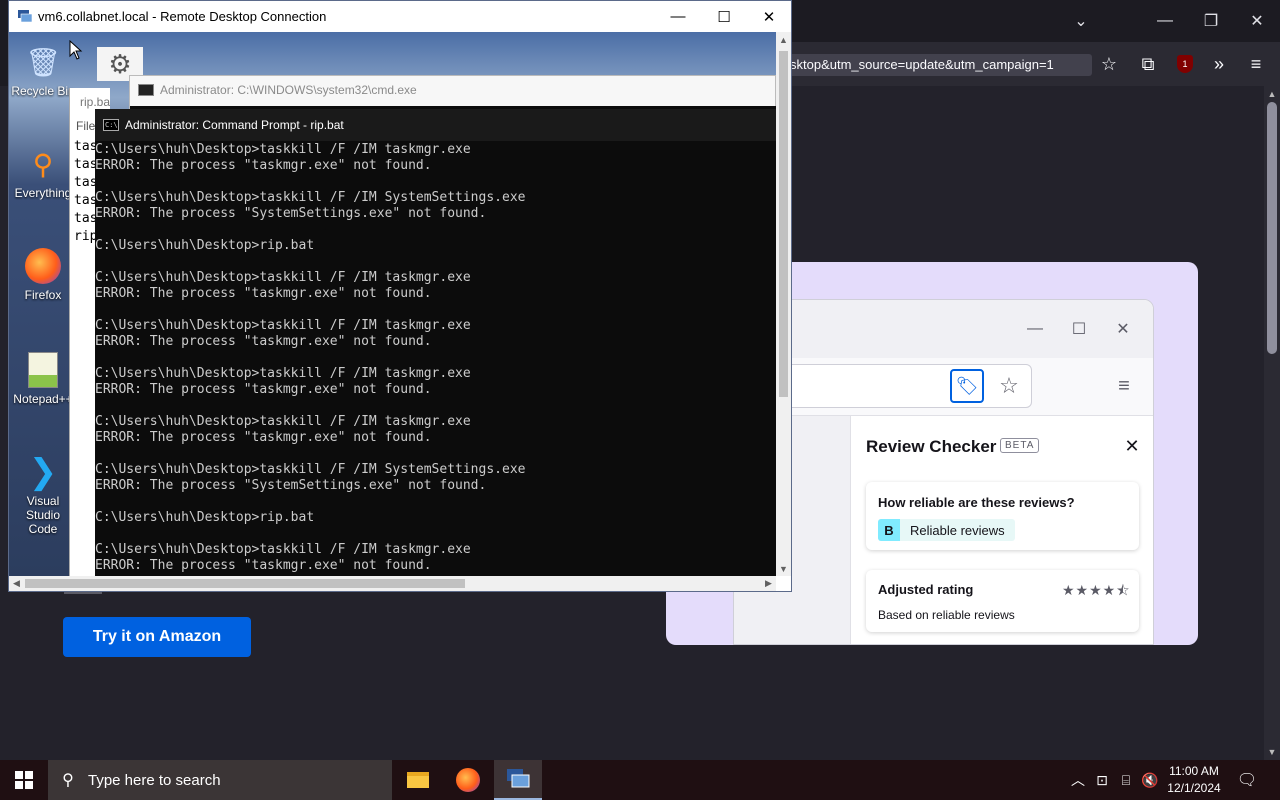  I want to click on rating-stars-icon: ★★★★⯪, so click(1096, 590).